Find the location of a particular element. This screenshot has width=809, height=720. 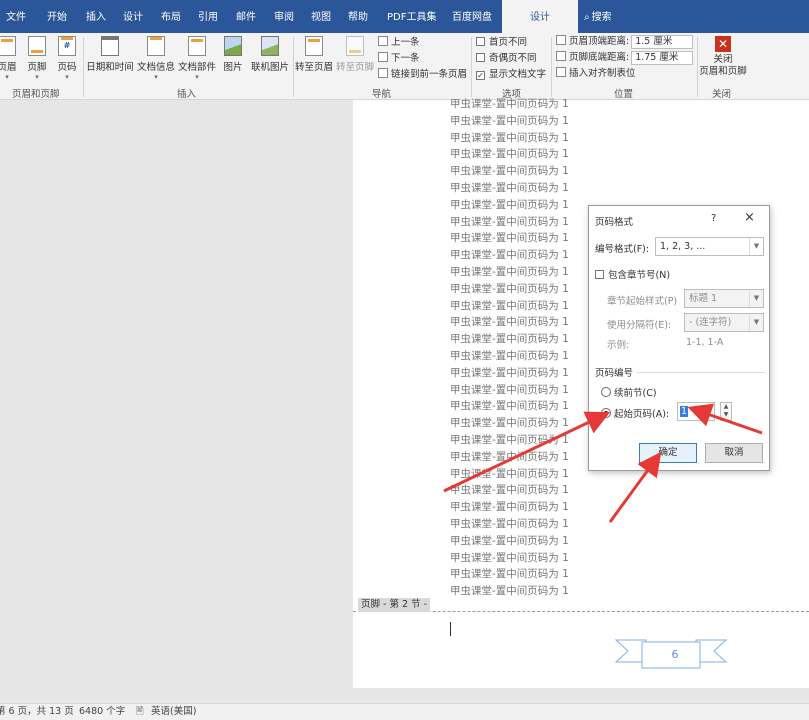

proofing-icon: 🖹 is located at coordinates (140, 712).